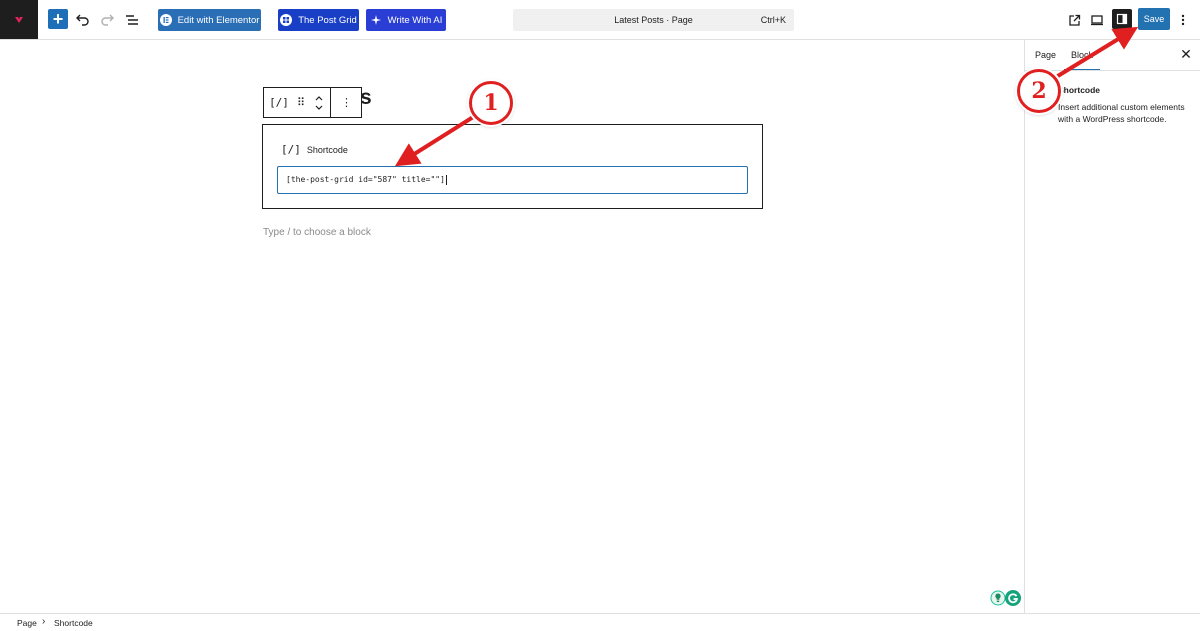 The width and height of the screenshot is (1200, 631). I want to click on breadcrumb: Page › Shortcode, so click(600, 622).